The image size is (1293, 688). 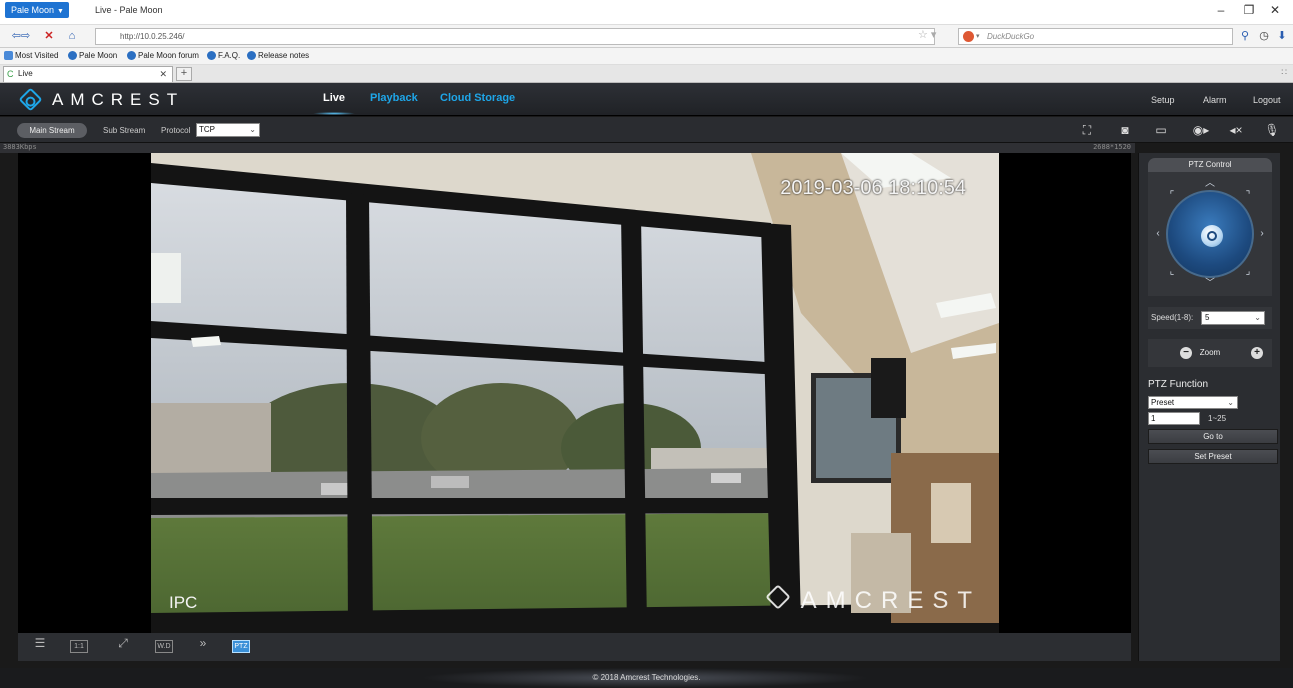 I want to click on bitrate-readout: 3883Kbps, so click(x=20, y=147).